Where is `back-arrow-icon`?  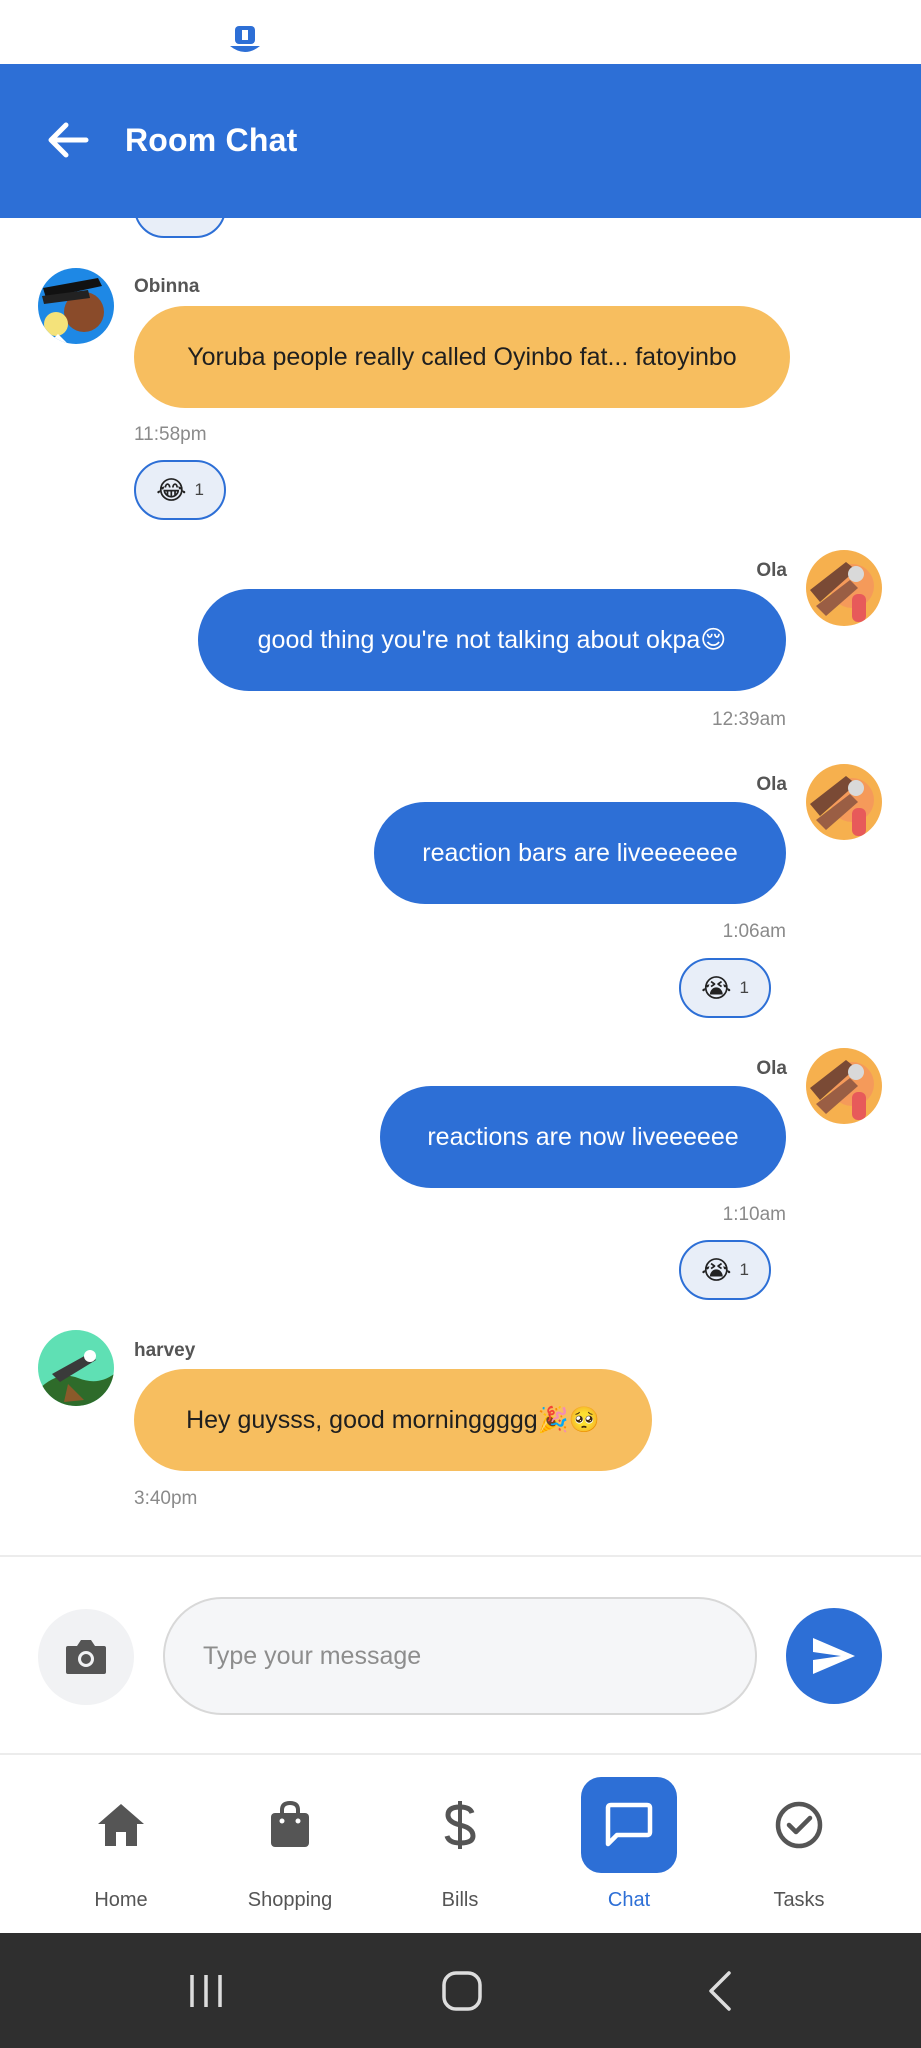 back-arrow-icon is located at coordinates (68, 140).